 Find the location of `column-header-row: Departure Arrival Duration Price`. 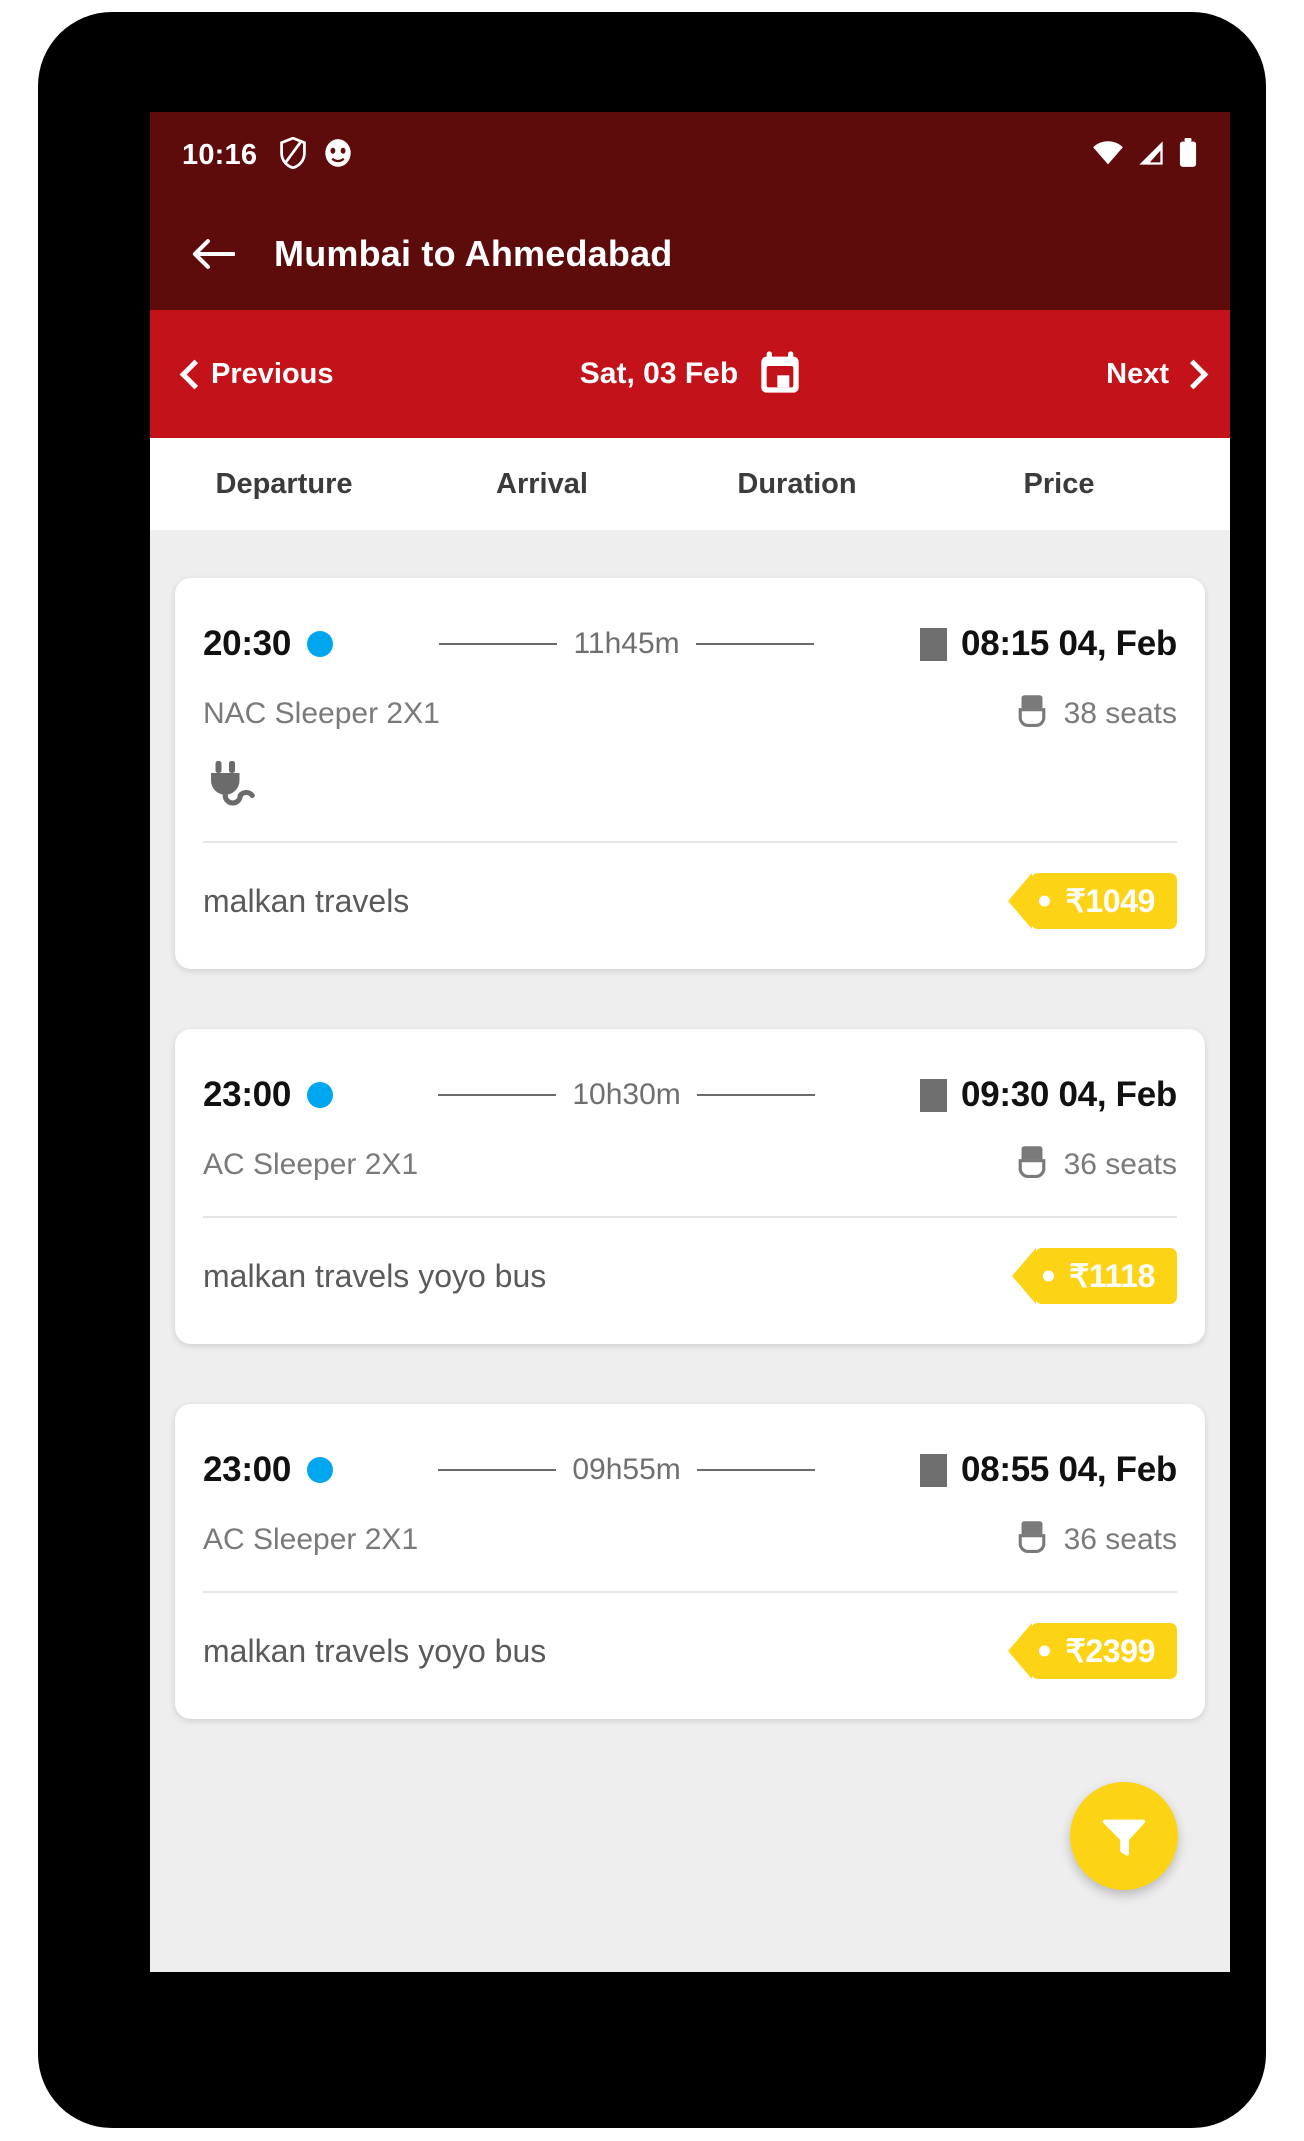

column-header-row: Departure Arrival Duration Price is located at coordinates (690, 484).